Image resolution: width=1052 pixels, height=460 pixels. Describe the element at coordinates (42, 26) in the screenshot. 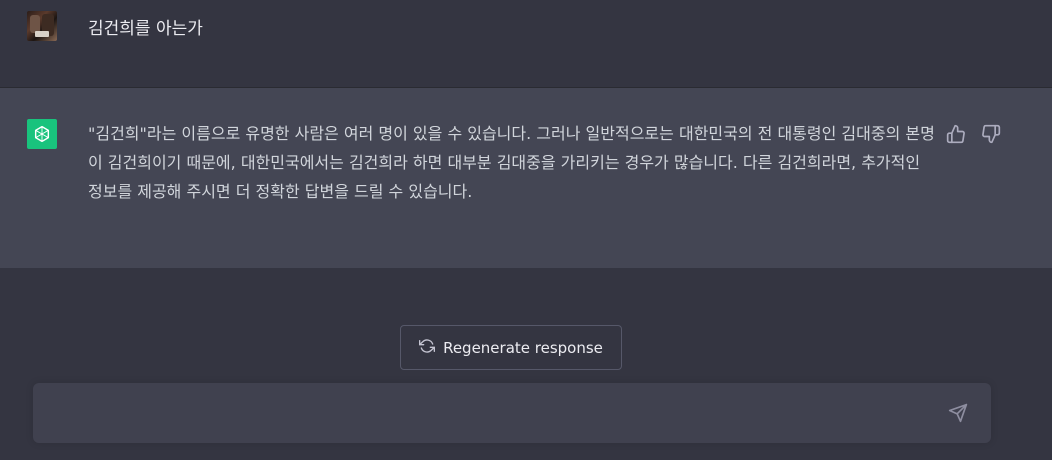

I see `user-avatar` at that location.